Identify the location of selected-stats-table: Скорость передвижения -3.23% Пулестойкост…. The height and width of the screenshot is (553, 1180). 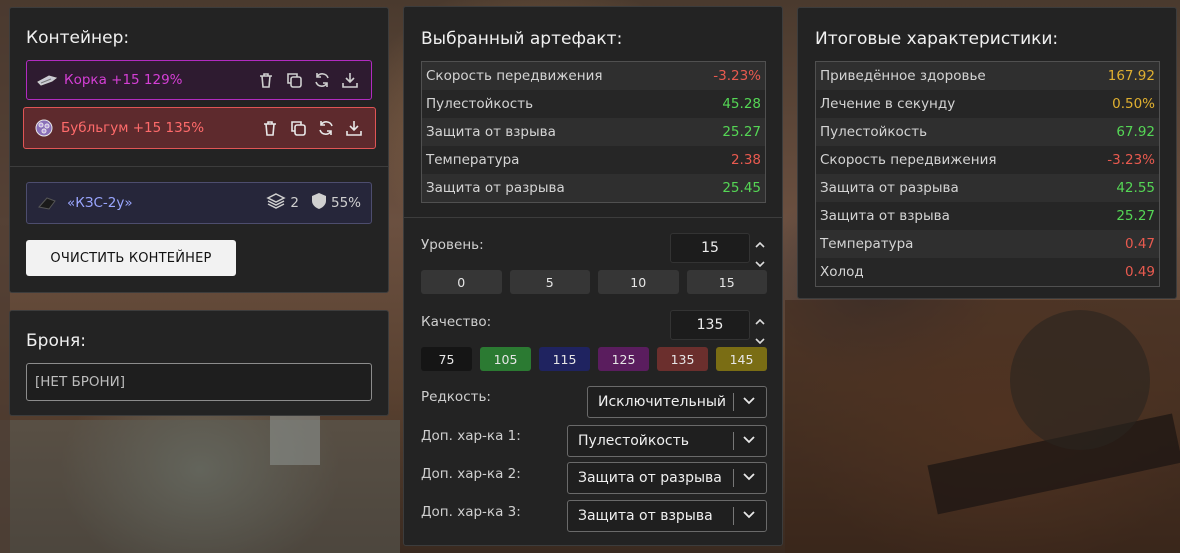
(593, 132).